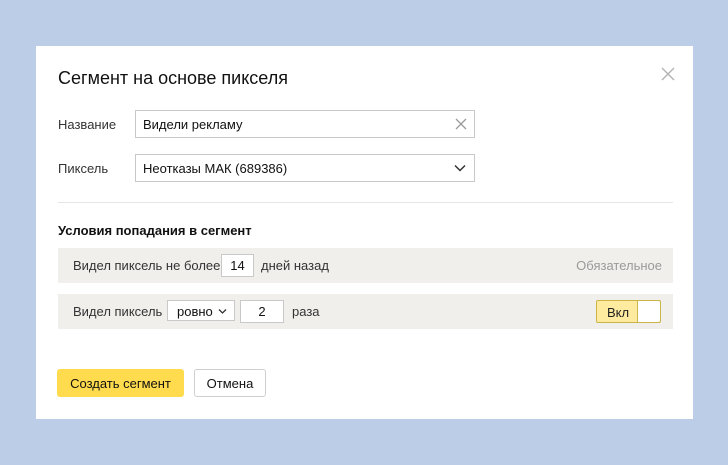 The width and height of the screenshot is (728, 465). Describe the element at coordinates (461, 124) in the screenshot. I see `clear-icon` at that location.